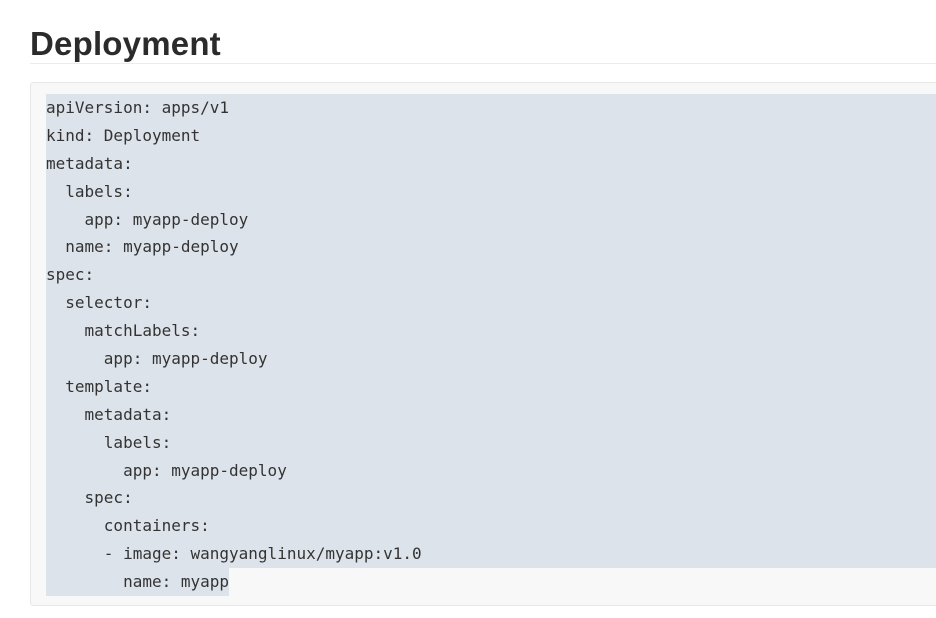 The image size is (936, 618). What do you see at coordinates (234, 135) in the screenshot?
I see `code-line: kind: Deployment` at bounding box center [234, 135].